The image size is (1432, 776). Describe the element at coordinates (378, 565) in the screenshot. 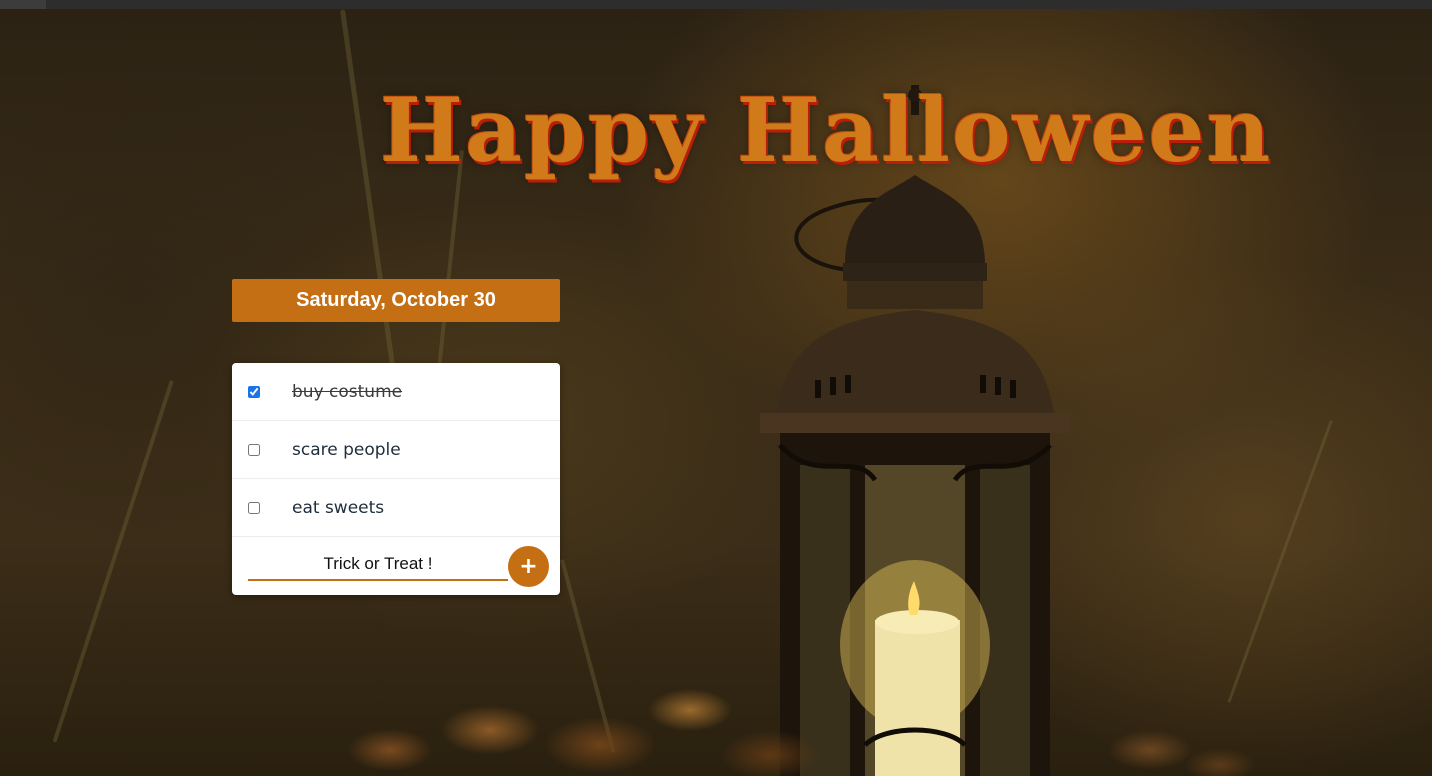

I see `new-item-input` at that location.